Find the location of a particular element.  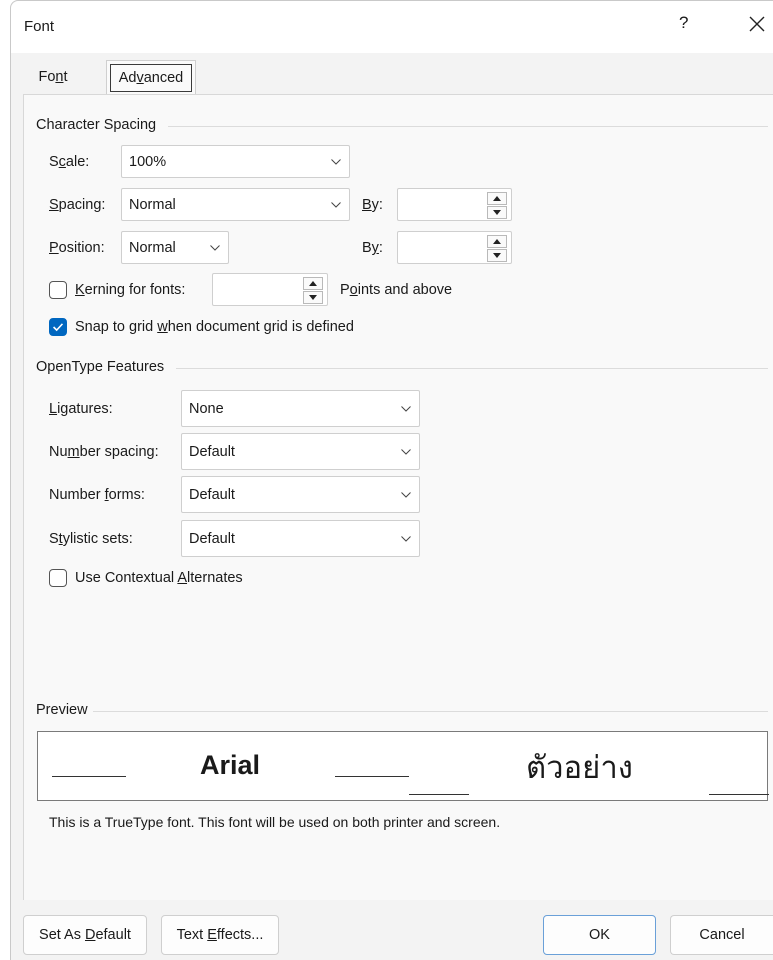

position-by-label: By: is located at coordinates (372, 248).